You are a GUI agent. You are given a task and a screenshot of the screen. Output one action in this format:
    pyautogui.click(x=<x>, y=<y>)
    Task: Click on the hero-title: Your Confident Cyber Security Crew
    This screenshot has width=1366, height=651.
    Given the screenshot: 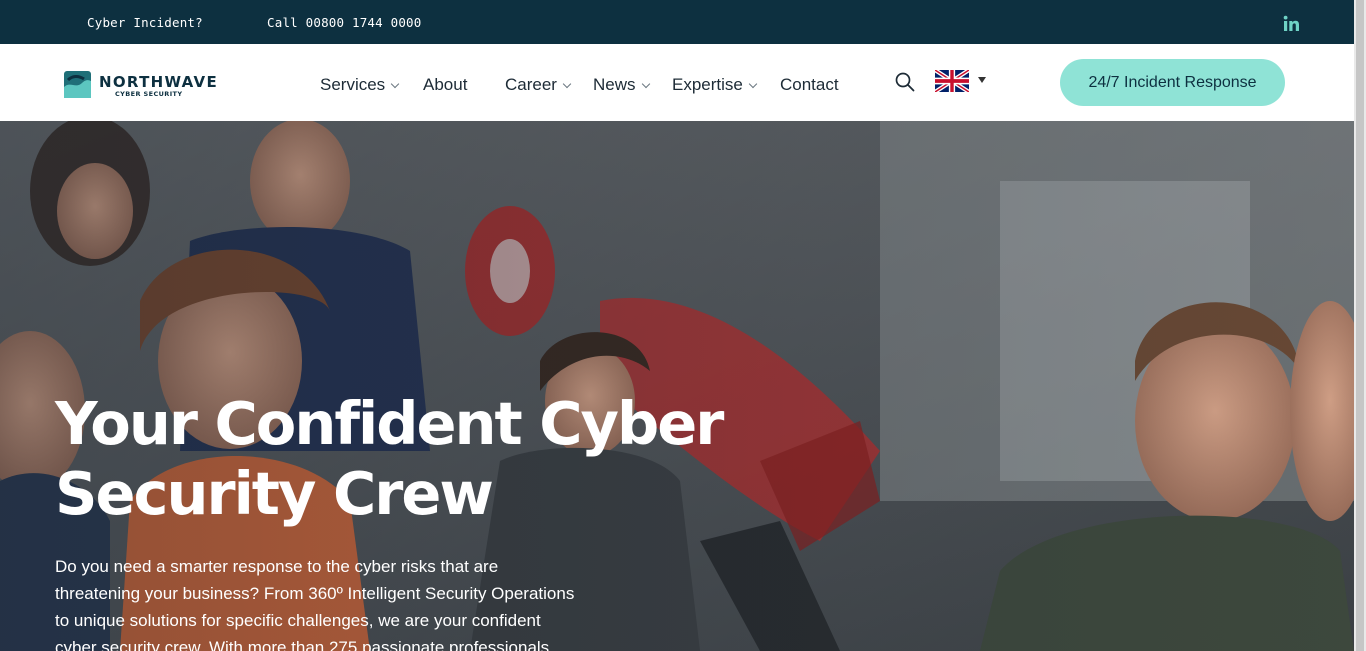 What is the action you would take?
    pyautogui.click(x=405, y=459)
    